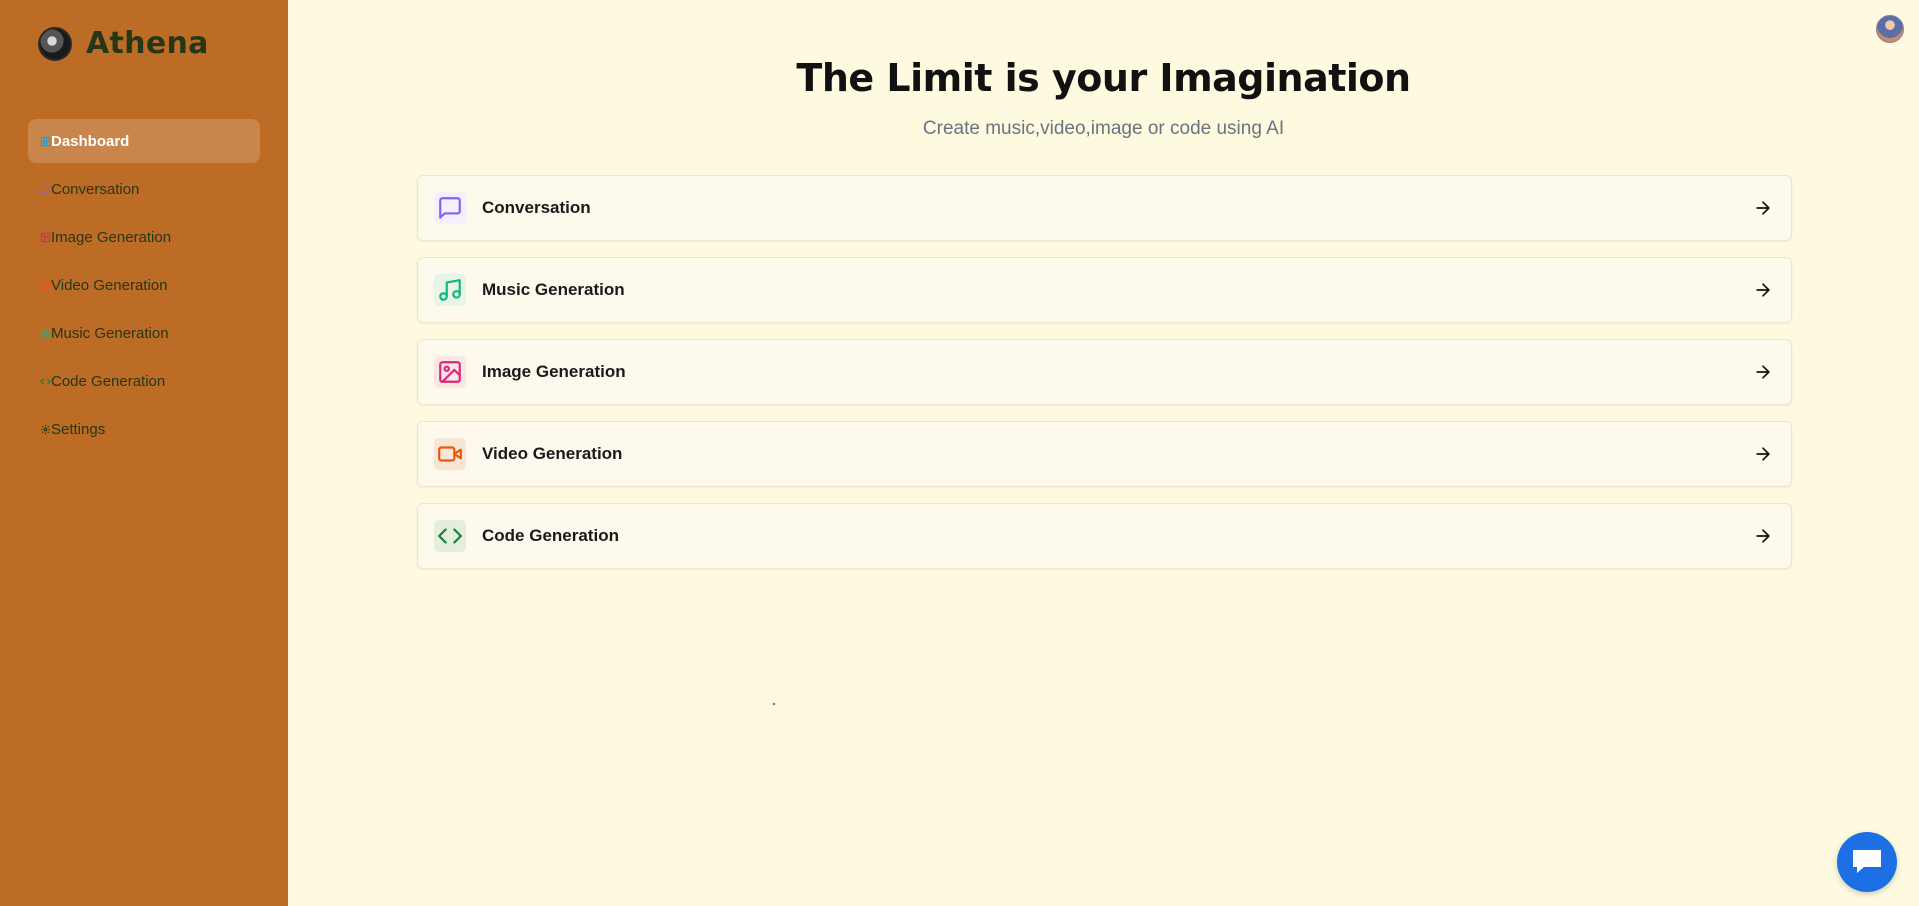 The image size is (1919, 906). I want to click on brand-name: Athena, so click(147, 43).